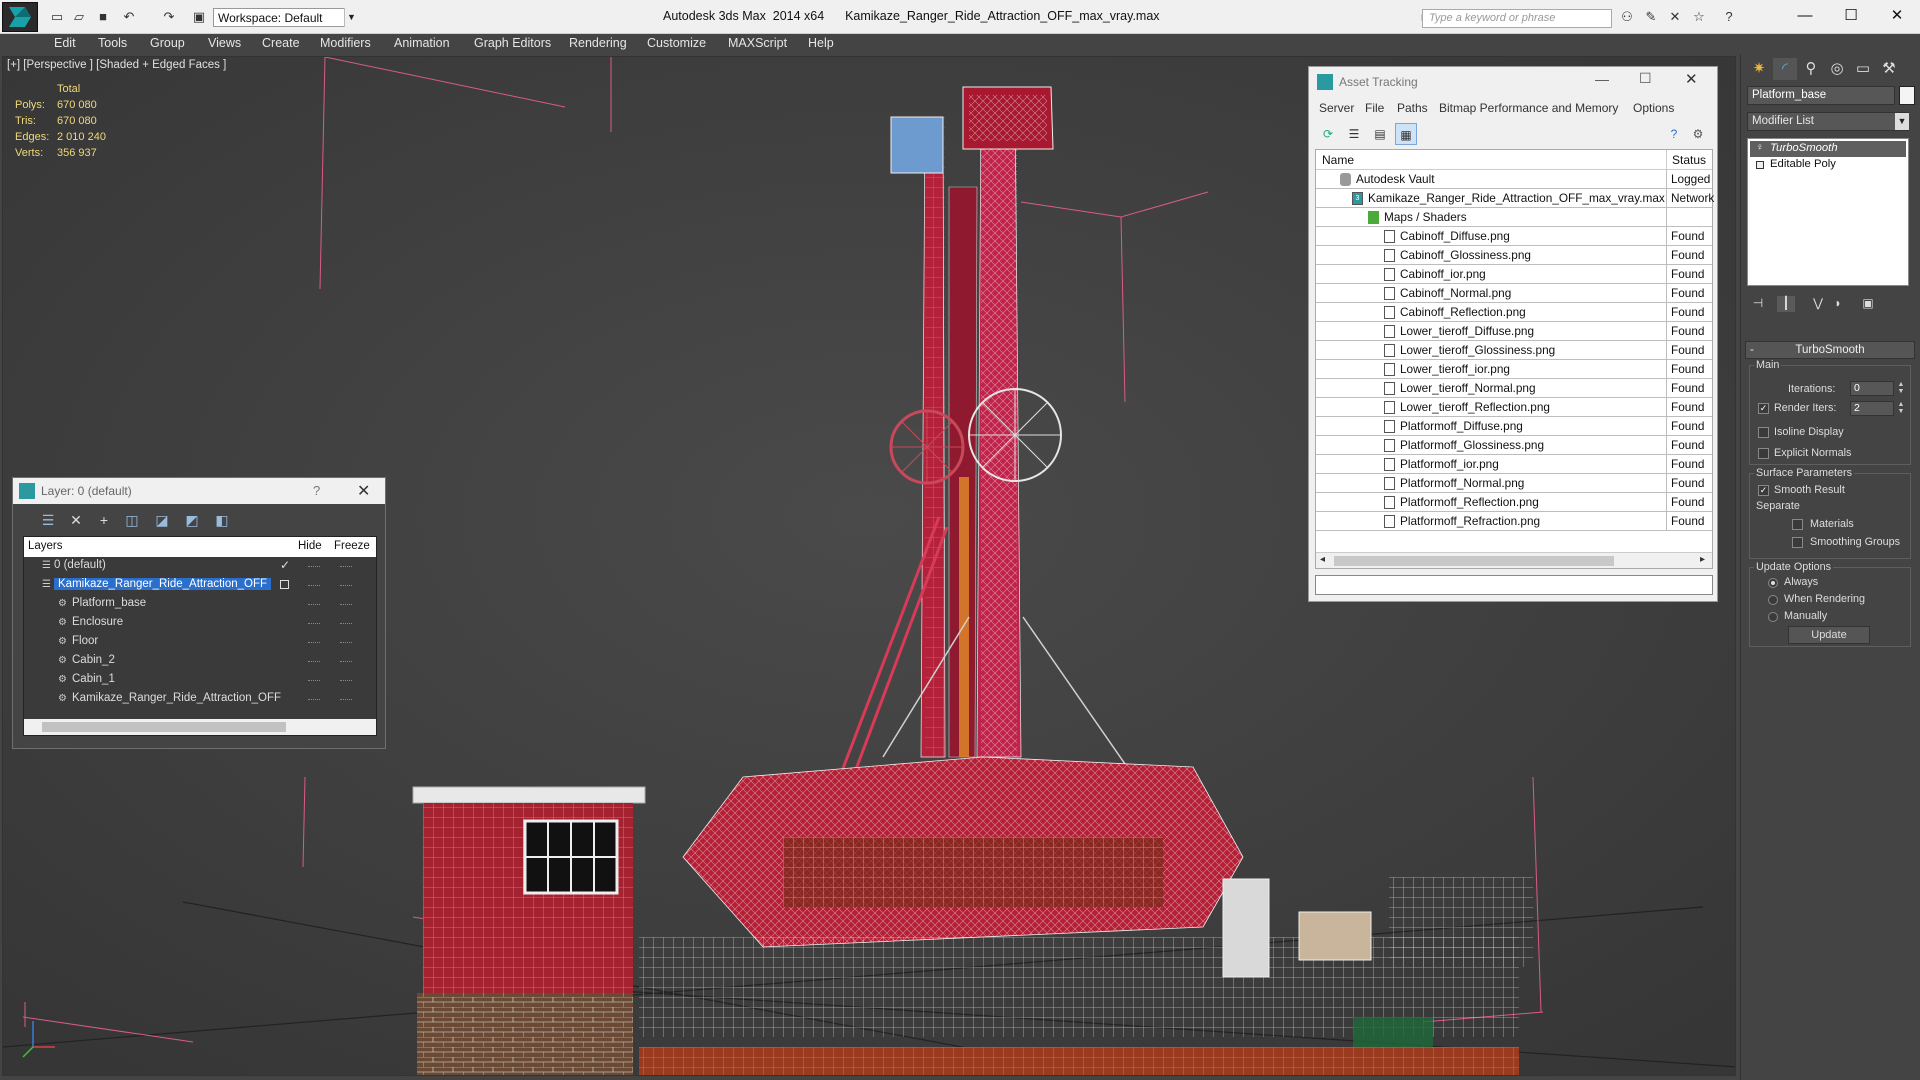 The image size is (1920, 1080). Describe the element at coordinates (1514, 483) in the screenshot. I see `asset-row: Platformoff_Normal.png Found` at that location.